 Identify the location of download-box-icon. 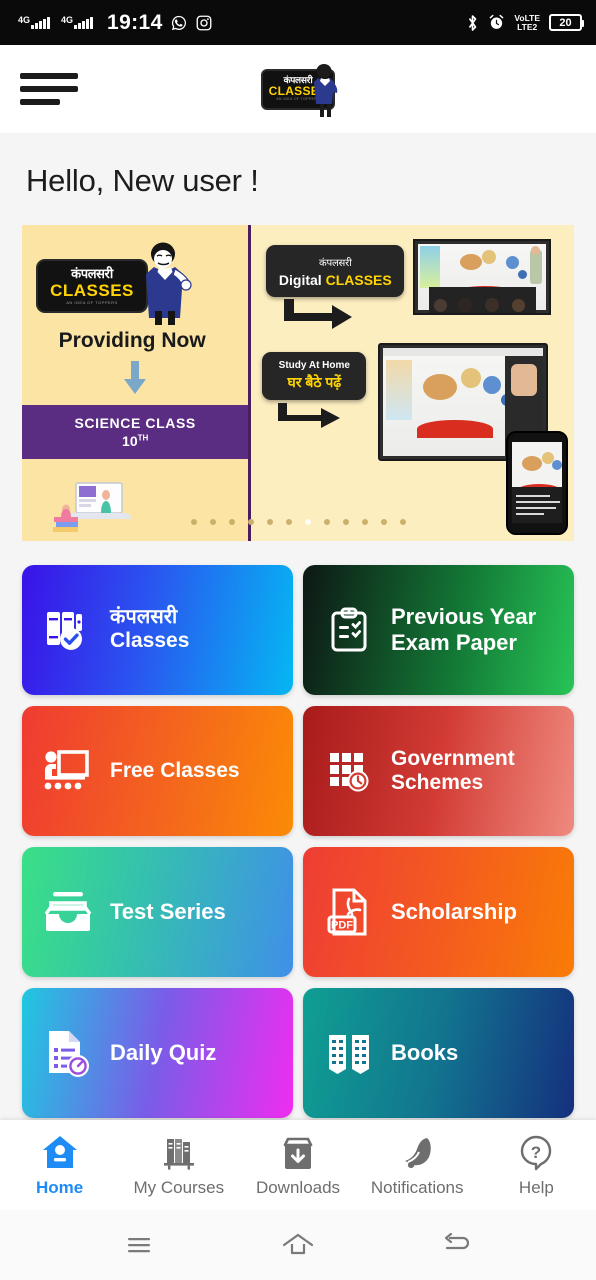
(298, 1153).